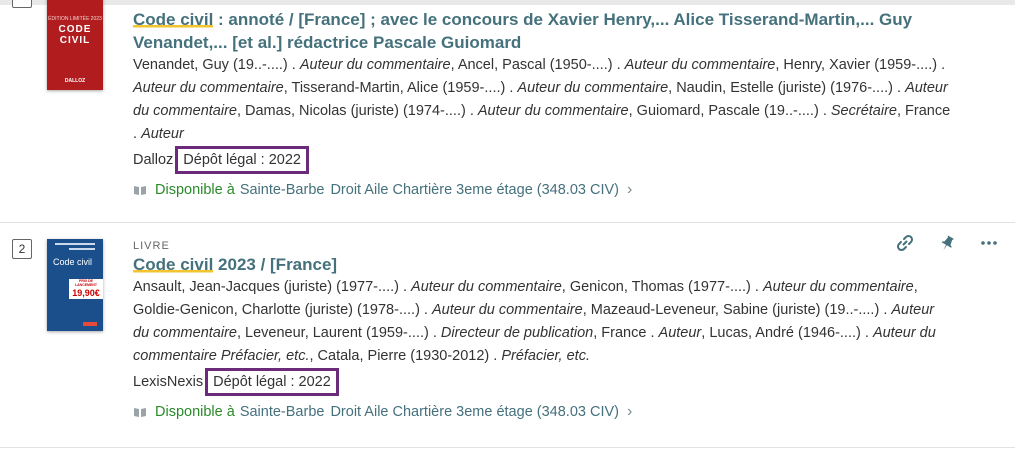 Image resolution: width=1015 pixels, height=449 pixels. I want to click on result-separator, so click(507, 447).